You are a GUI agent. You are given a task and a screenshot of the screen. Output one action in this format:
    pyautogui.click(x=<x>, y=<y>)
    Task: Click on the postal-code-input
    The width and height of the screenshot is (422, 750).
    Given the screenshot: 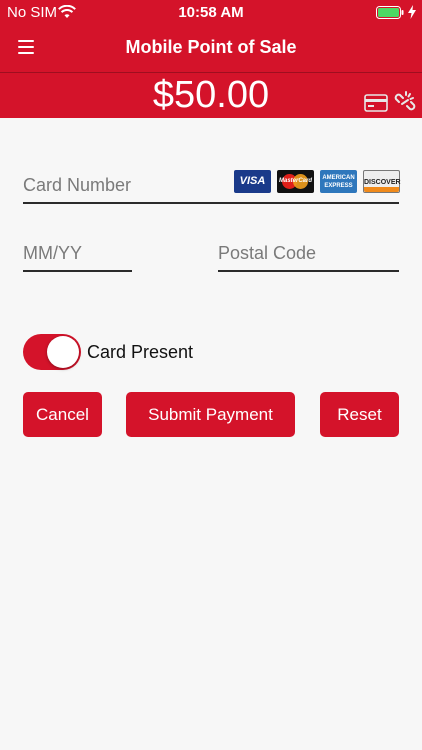 What is the action you would take?
    pyautogui.click(x=308, y=253)
    